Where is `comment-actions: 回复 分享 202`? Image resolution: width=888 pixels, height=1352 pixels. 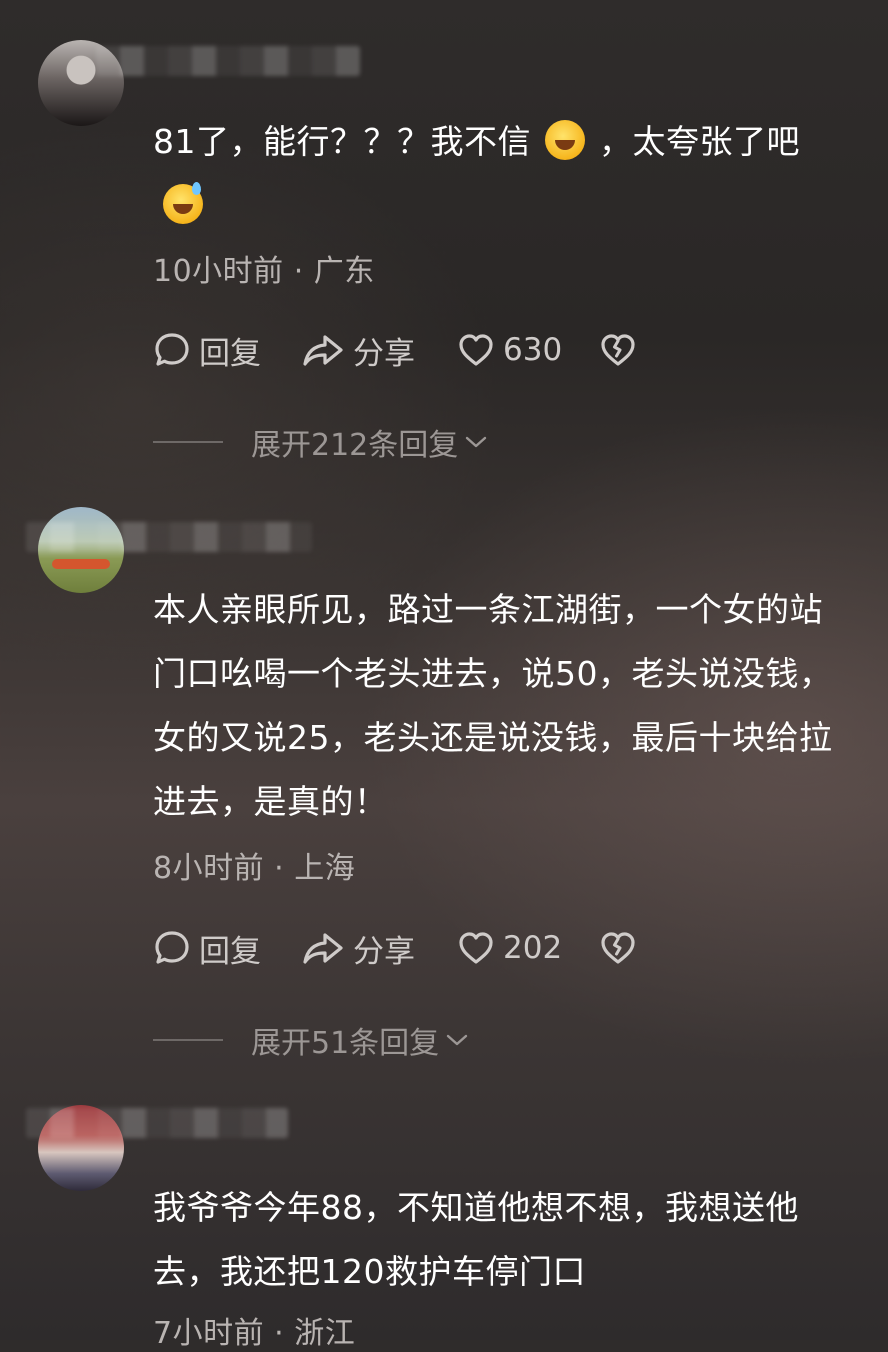
comment-actions: 回复 分享 202 is located at coordinates (395, 948).